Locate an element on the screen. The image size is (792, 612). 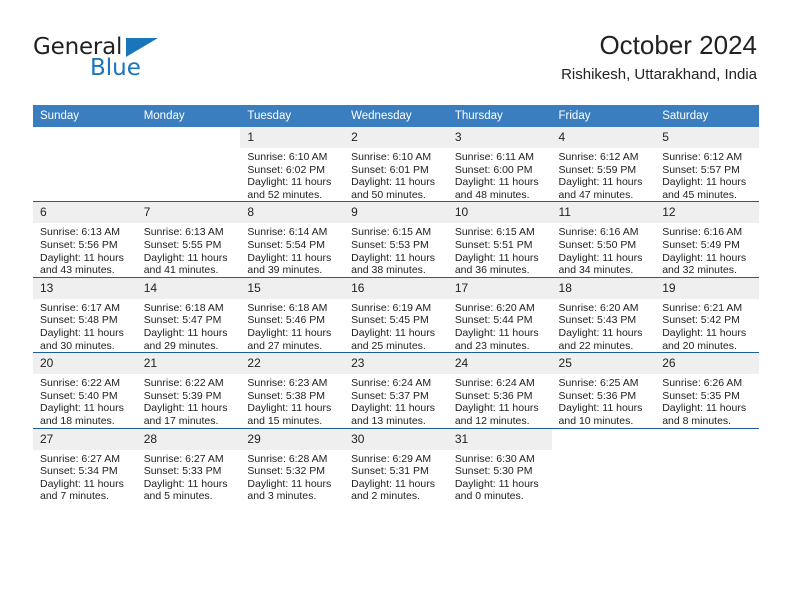
detail-daylight2: and 15 minutes. is located at coordinates (285, 420).